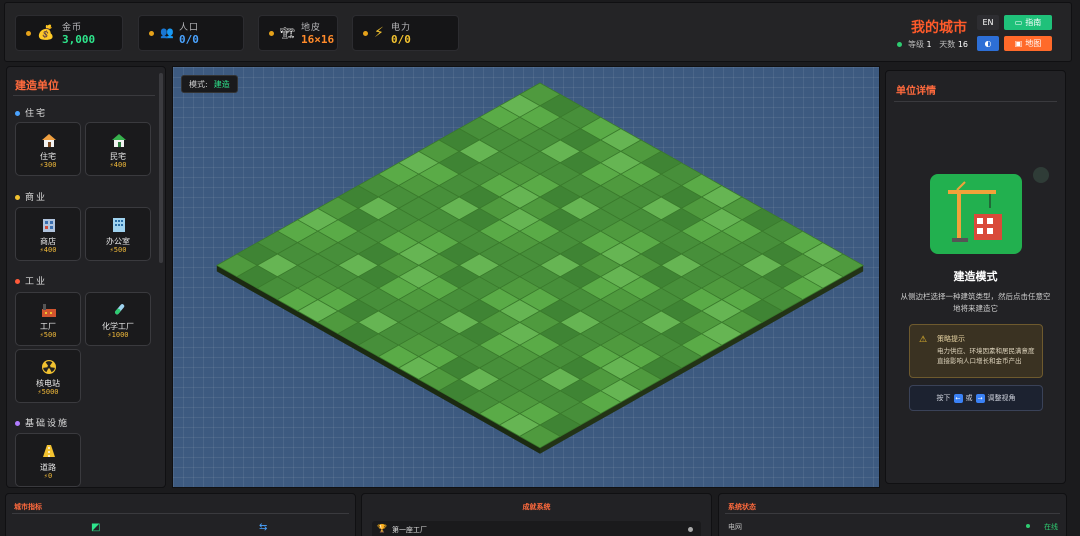  I want to click on stat-label: 金币, so click(72, 28).